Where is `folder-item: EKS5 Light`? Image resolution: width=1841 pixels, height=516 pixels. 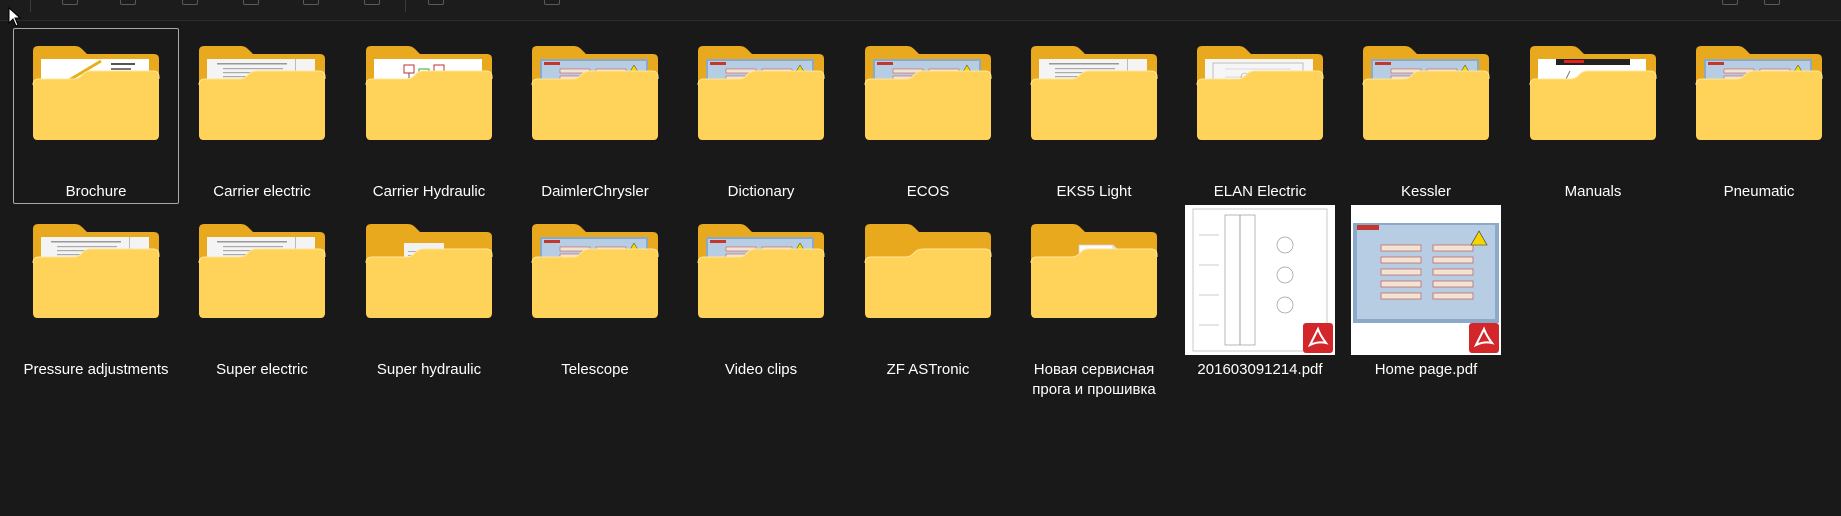 folder-item: EKS5 Light is located at coordinates (1094, 116).